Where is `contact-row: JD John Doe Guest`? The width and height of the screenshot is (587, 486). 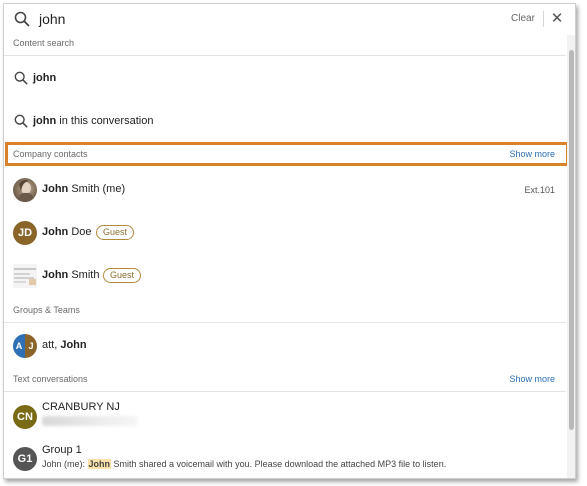 contact-row: JD John Doe Guest is located at coordinates (285, 233).